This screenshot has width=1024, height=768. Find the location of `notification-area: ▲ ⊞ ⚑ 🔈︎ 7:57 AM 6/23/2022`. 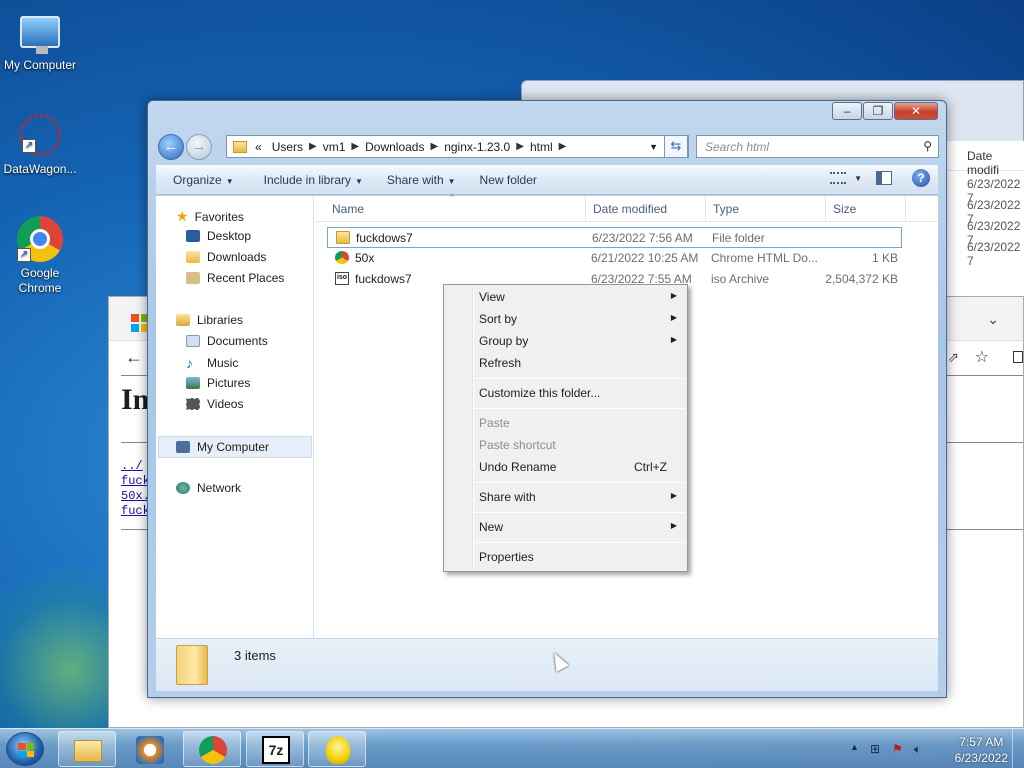

notification-area: ▲ ⊞ ⚑ 🔈︎ 7:57 AM 6/23/2022 is located at coordinates (934, 748).